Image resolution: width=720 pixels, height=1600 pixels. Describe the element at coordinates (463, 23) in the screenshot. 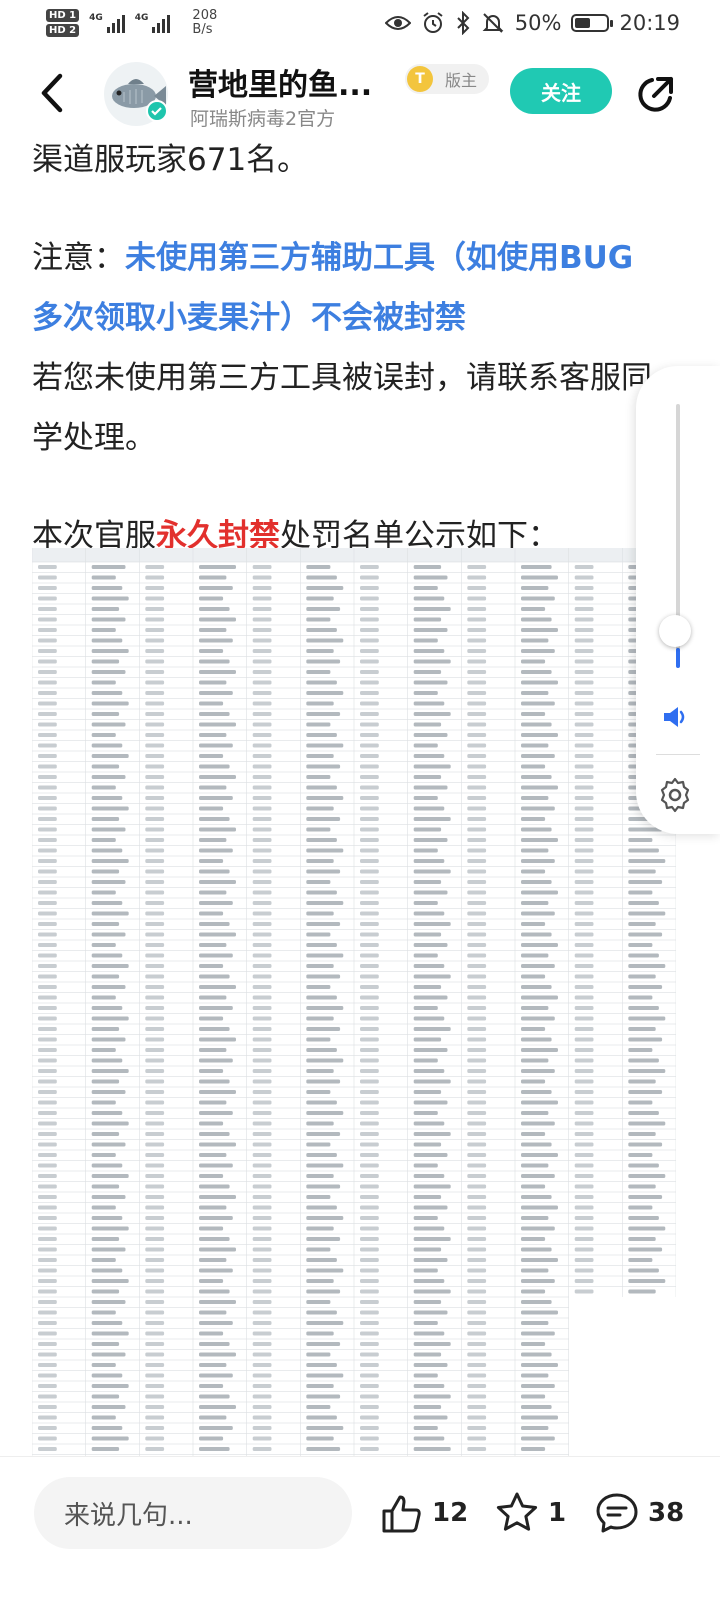

I see `bluetooth-icon` at that location.